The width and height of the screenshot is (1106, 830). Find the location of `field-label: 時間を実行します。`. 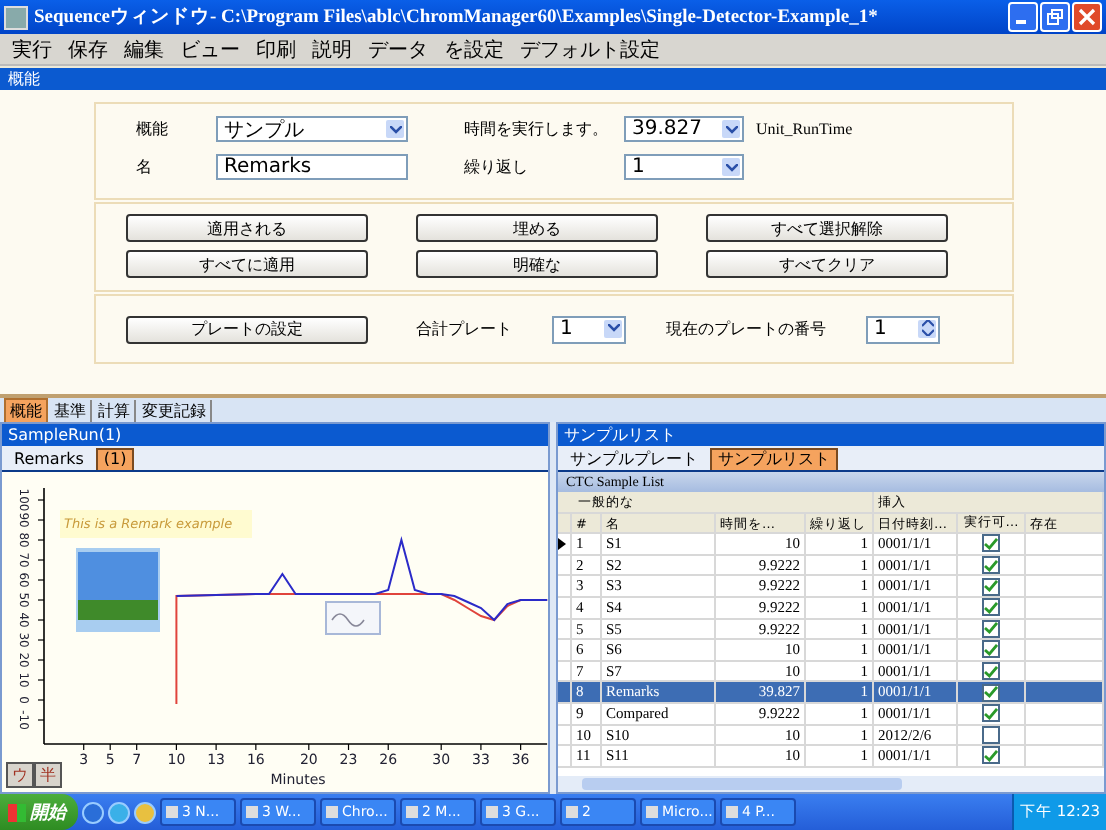

field-label: 時間を実行します。 is located at coordinates (537, 129).